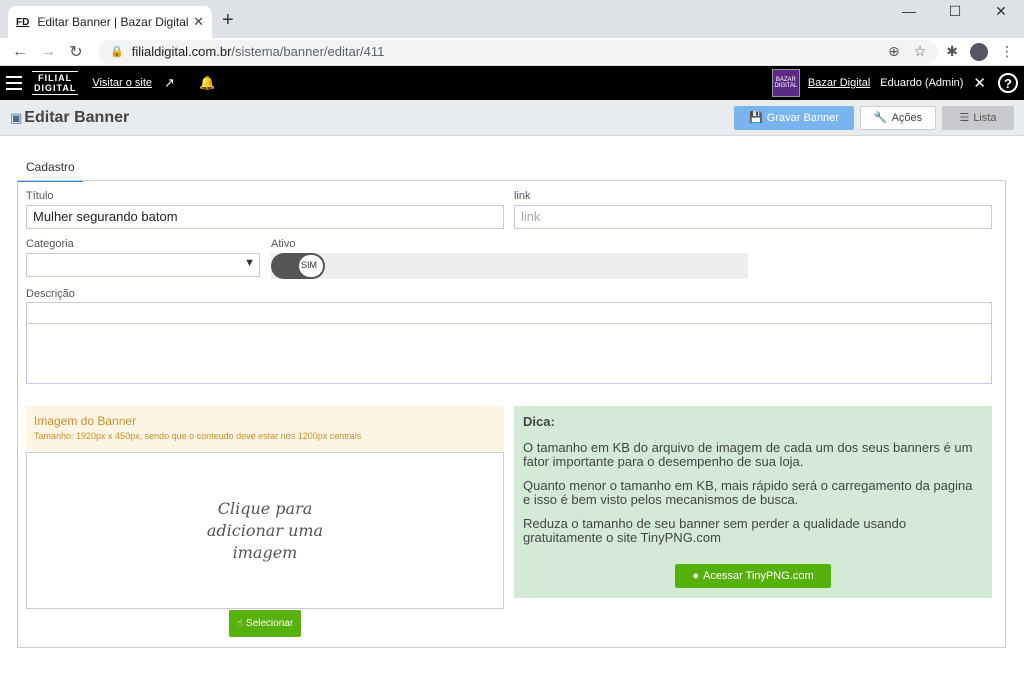 This screenshot has height=680, width=1024. What do you see at coordinates (794, 117) in the screenshot?
I see `save-banner-button: 💾 Gravar Banner` at bounding box center [794, 117].